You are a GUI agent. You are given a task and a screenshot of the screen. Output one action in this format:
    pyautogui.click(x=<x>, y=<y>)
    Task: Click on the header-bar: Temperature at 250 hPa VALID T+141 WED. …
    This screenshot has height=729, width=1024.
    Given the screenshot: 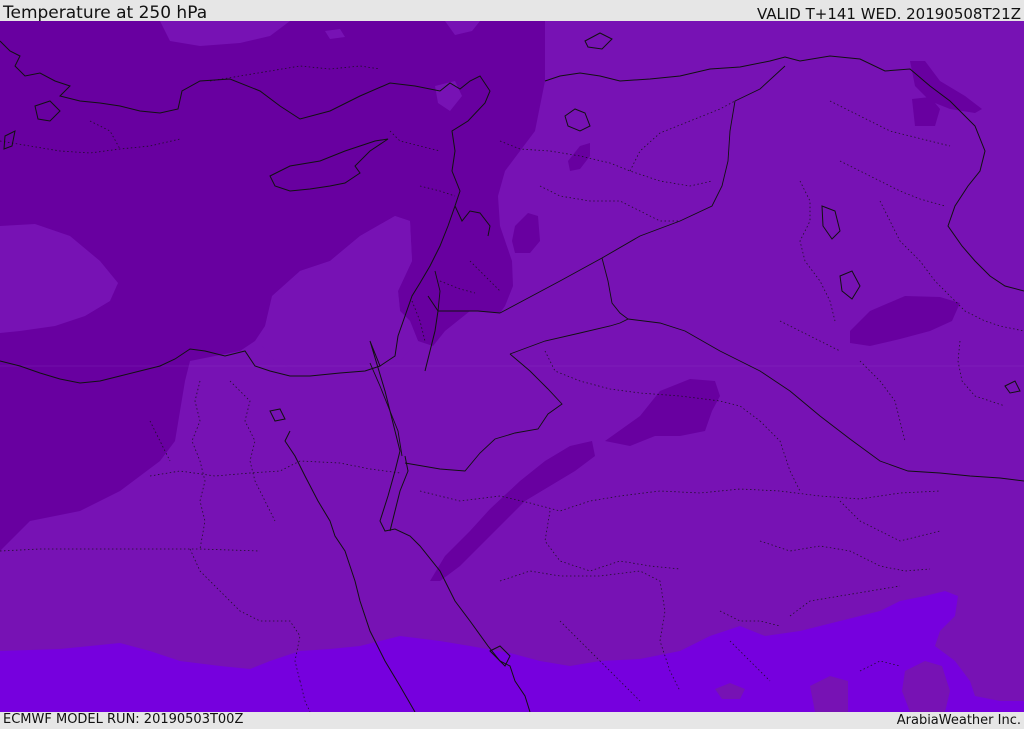 What is the action you would take?
    pyautogui.click(x=512, y=11)
    